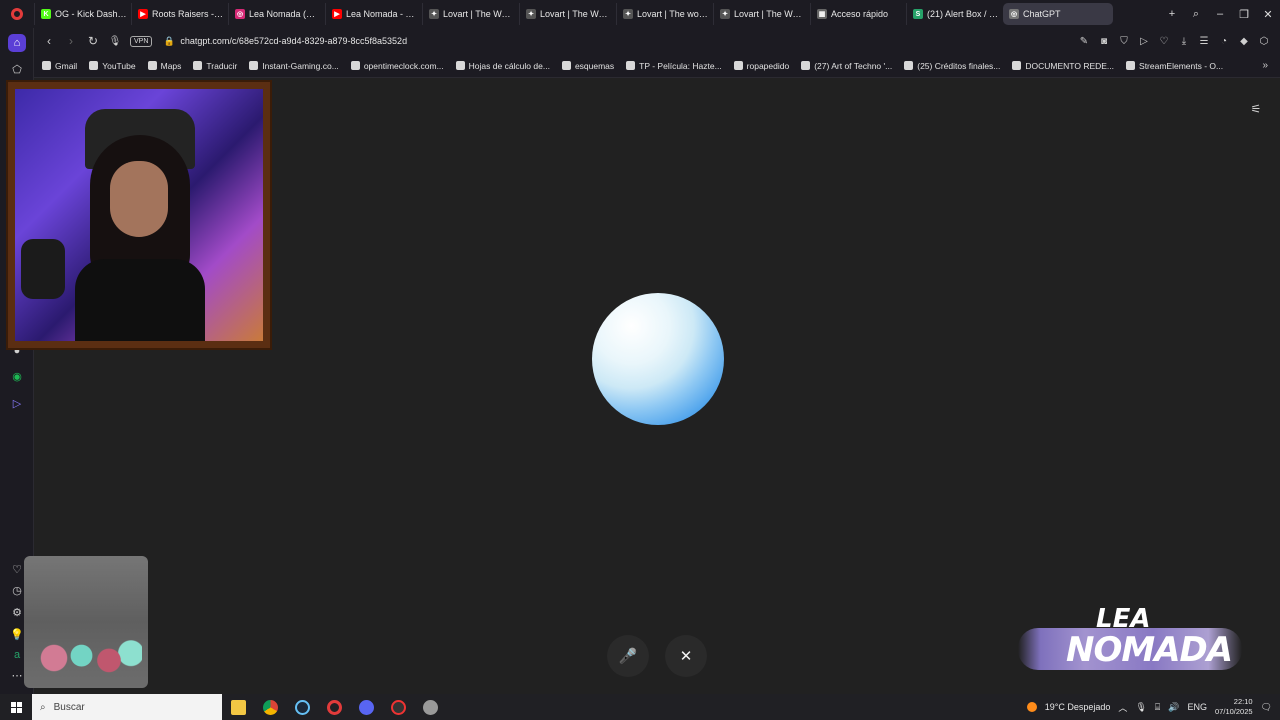 The height and width of the screenshot is (720, 1280). What do you see at coordinates (17, 69) in the screenshot?
I see `pinboard-icon: ⬠` at bounding box center [17, 69].